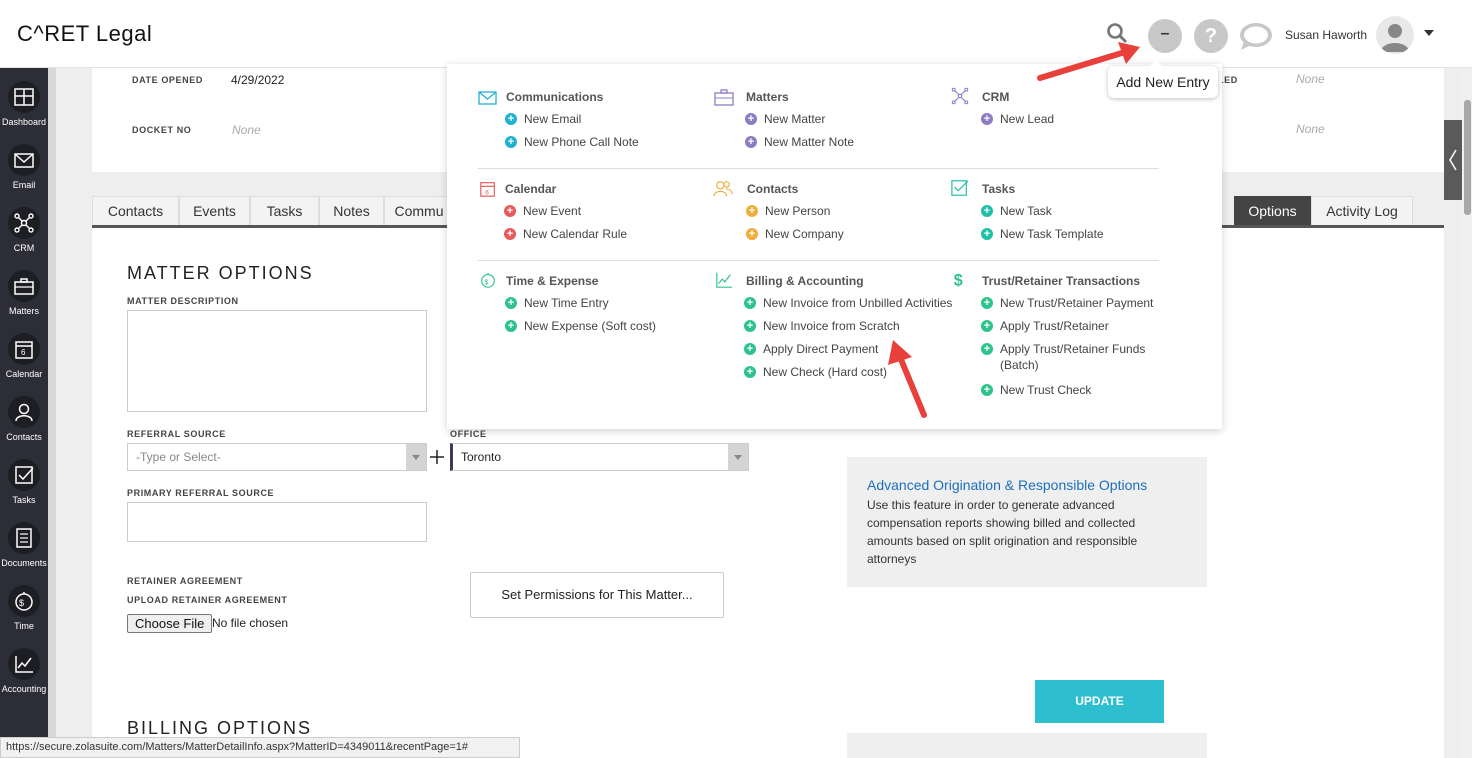 The width and height of the screenshot is (1472, 758). Describe the element at coordinates (572, 142) in the screenshot. I see `new-phone-call-note-item: + New Phone Call Note` at that location.